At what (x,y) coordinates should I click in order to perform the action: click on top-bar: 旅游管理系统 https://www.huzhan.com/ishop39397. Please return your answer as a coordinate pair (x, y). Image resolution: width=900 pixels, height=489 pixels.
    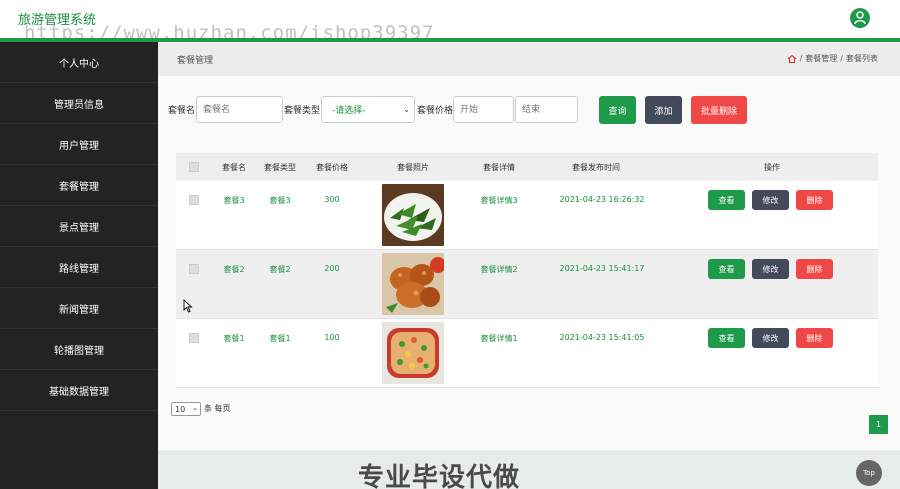
    Looking at the image, I should click on (450, 22).